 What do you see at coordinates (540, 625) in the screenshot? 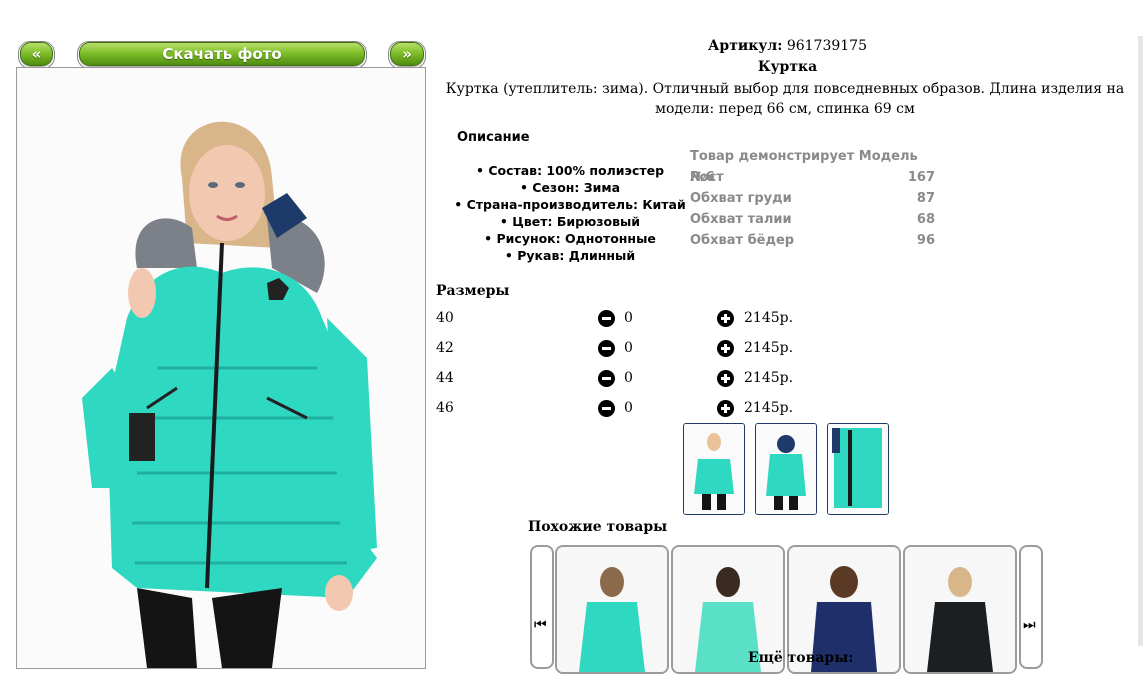
I see `skip-back-icon: ⏮` at bounding box center [540, 625].